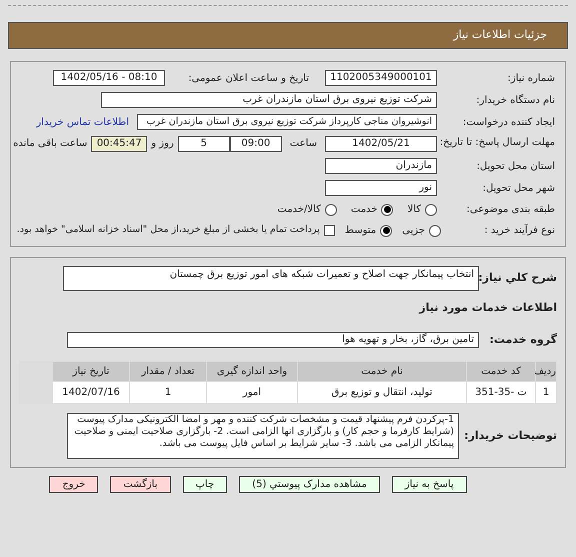 This screenshot has height=557, width=576. What do you see at coordinates (252, 371) in the screenshot?
I see `column-header: واحد اندازه گیری` at bounding box center [252, 371].